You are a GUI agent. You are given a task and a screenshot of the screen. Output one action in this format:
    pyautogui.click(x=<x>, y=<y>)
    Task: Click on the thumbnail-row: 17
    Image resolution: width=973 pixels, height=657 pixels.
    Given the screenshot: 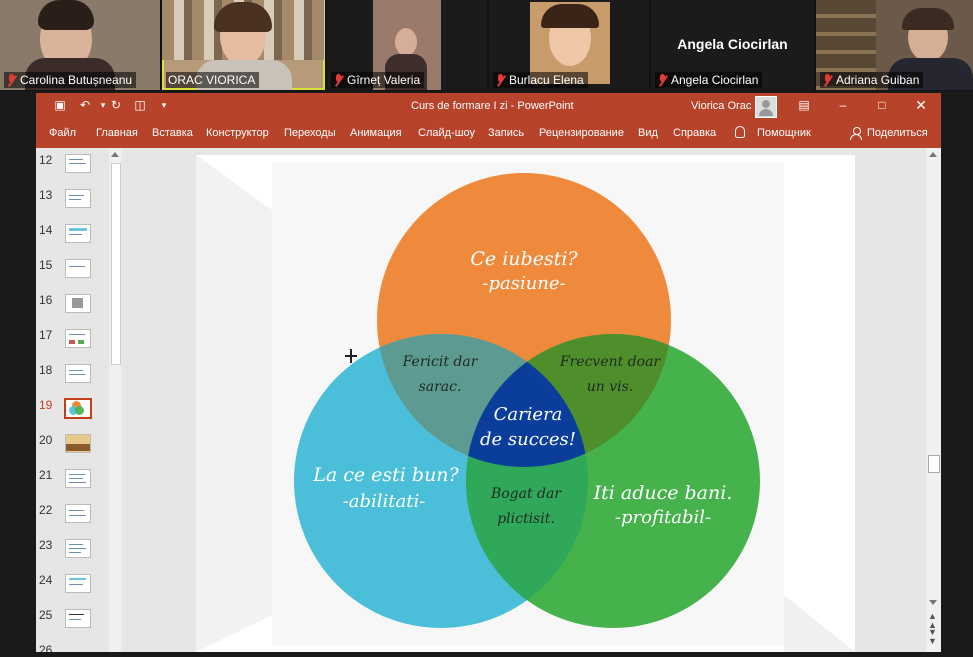 What is the action you would take?
    pyautogui.click(x=74, y=343)
    